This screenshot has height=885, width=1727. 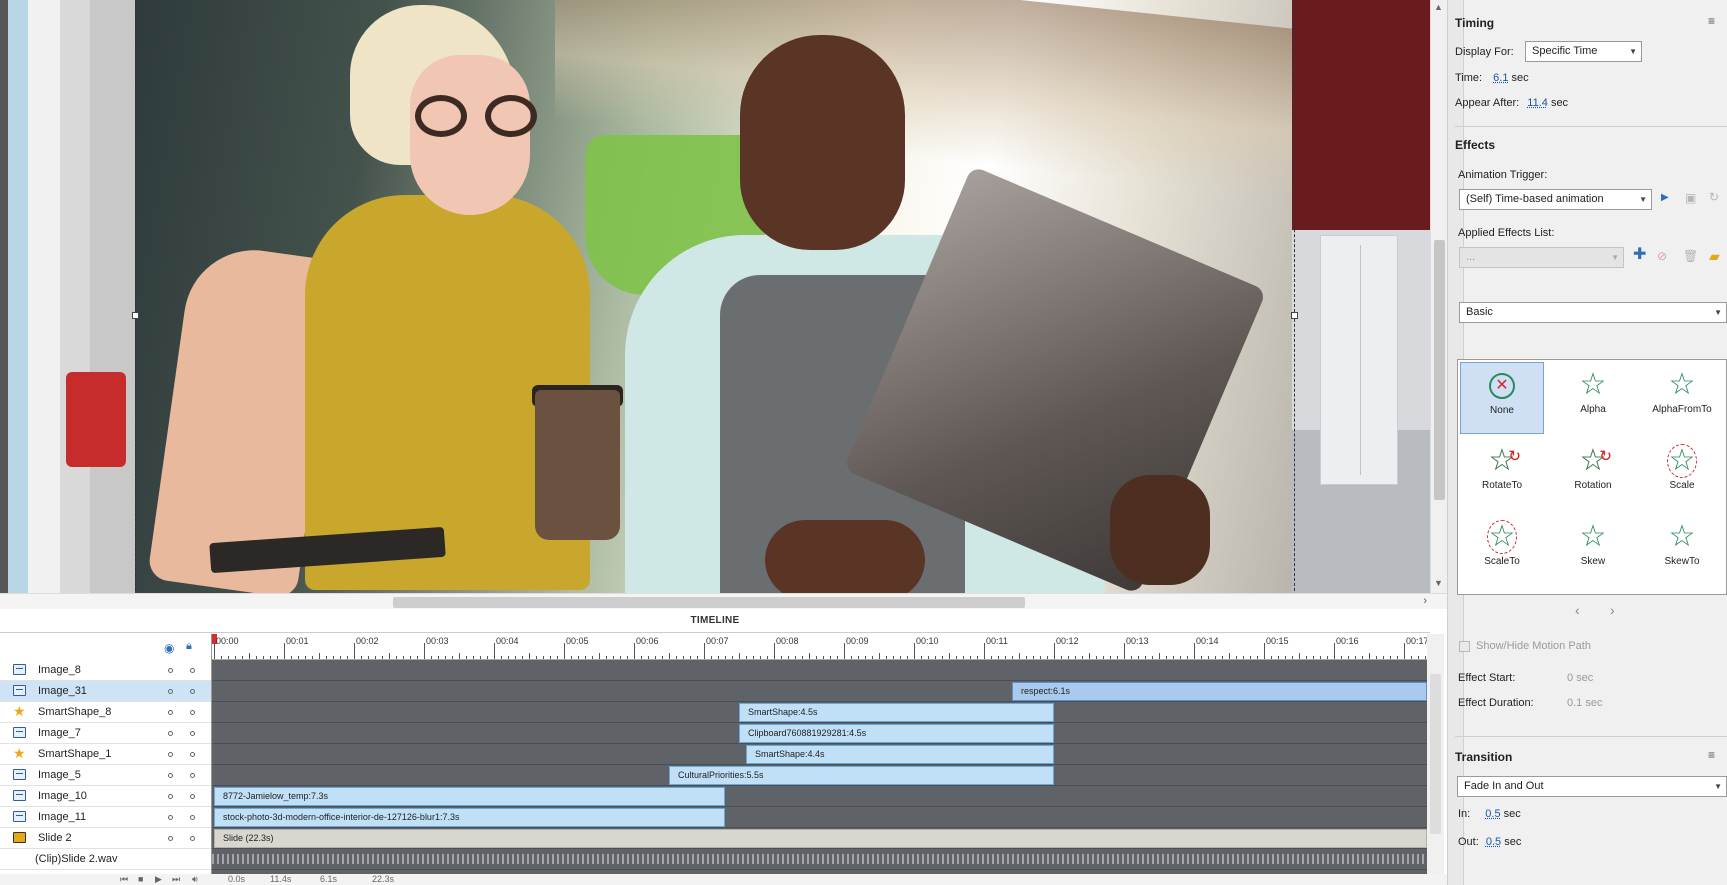 I want to click on timeline-layer-row: Image_7, so click(x=105, y=733).